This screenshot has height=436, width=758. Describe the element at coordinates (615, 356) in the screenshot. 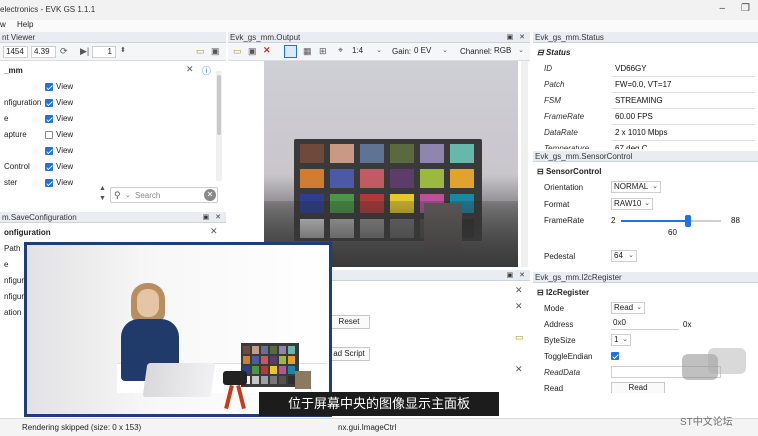

I see `toggle-endian-checkbox` at that location.